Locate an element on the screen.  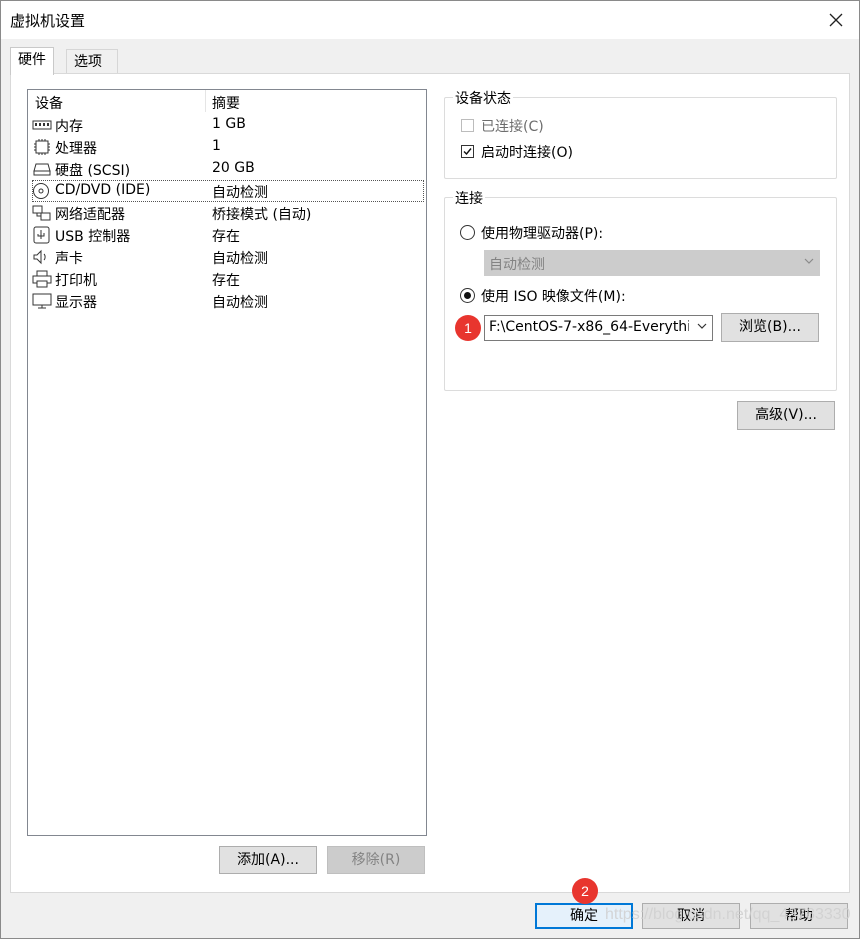
connect-at-power-on-checkbox is located at coordinates (467, 151).